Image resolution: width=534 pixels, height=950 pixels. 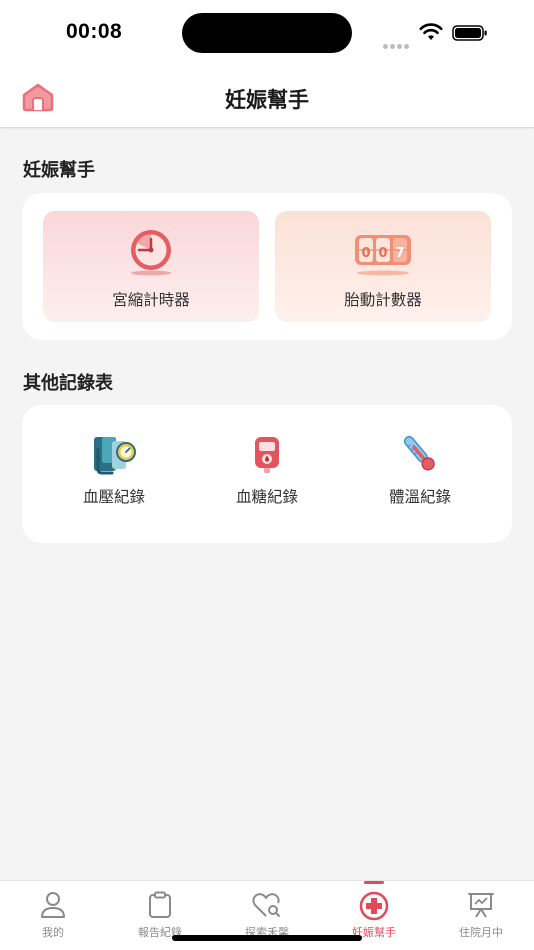 I want to click on blood-pressure-record-button: 血壓紀錄, so click(x=114, y=471).